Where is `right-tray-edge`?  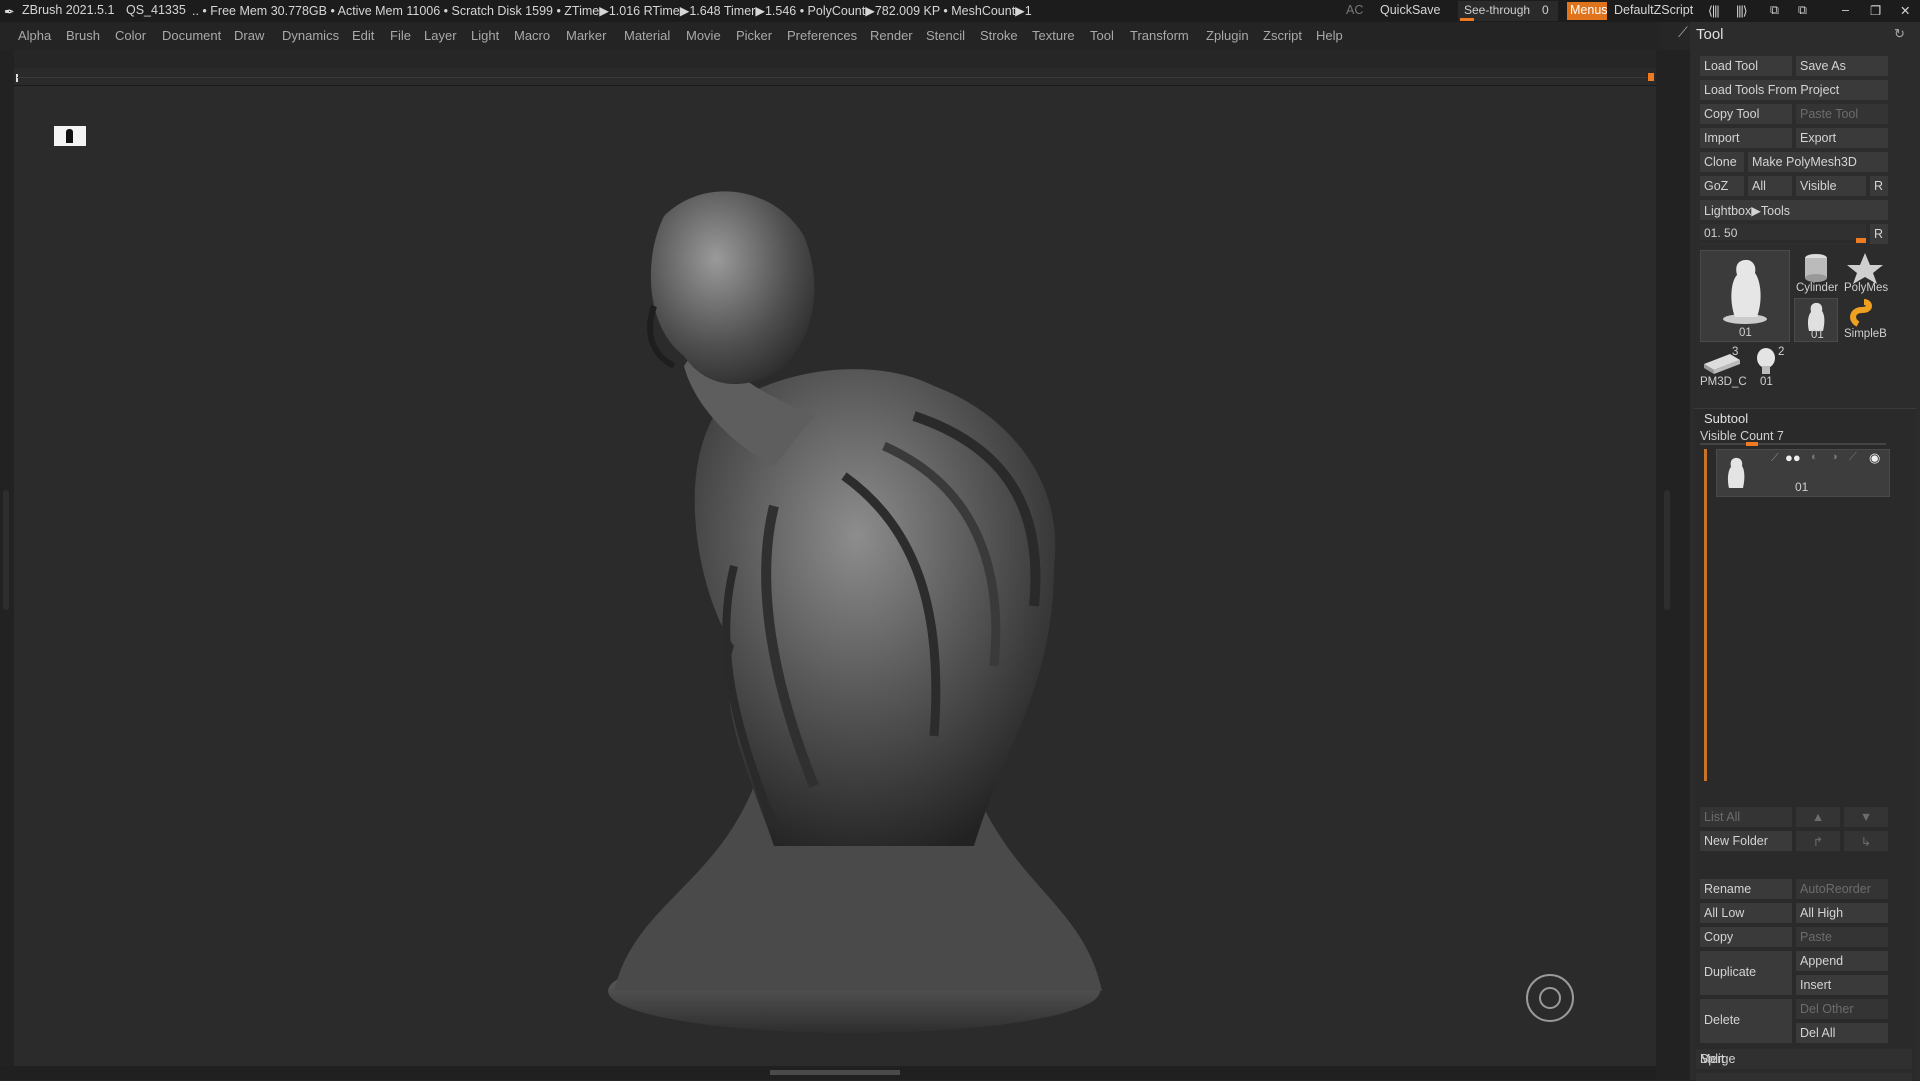
right-tray-edge is located at coordinates (1673, 565).